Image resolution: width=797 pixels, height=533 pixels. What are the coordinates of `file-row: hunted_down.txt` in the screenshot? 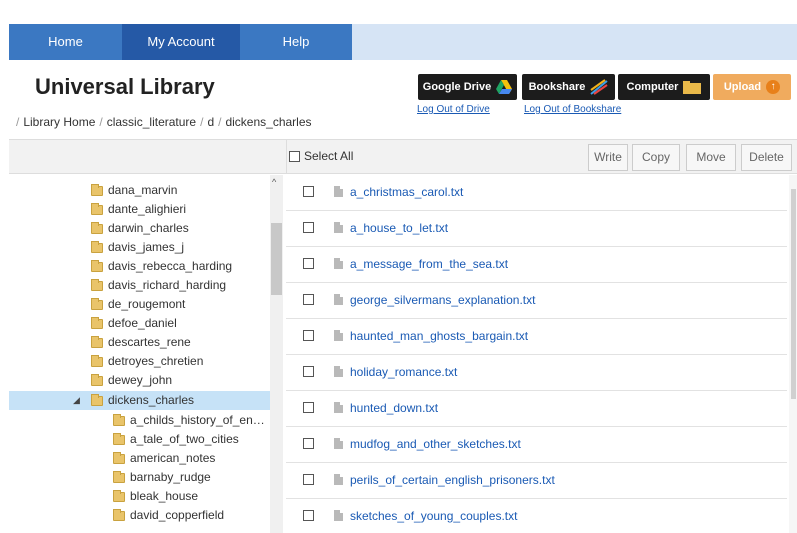 It's located at (536, 409).